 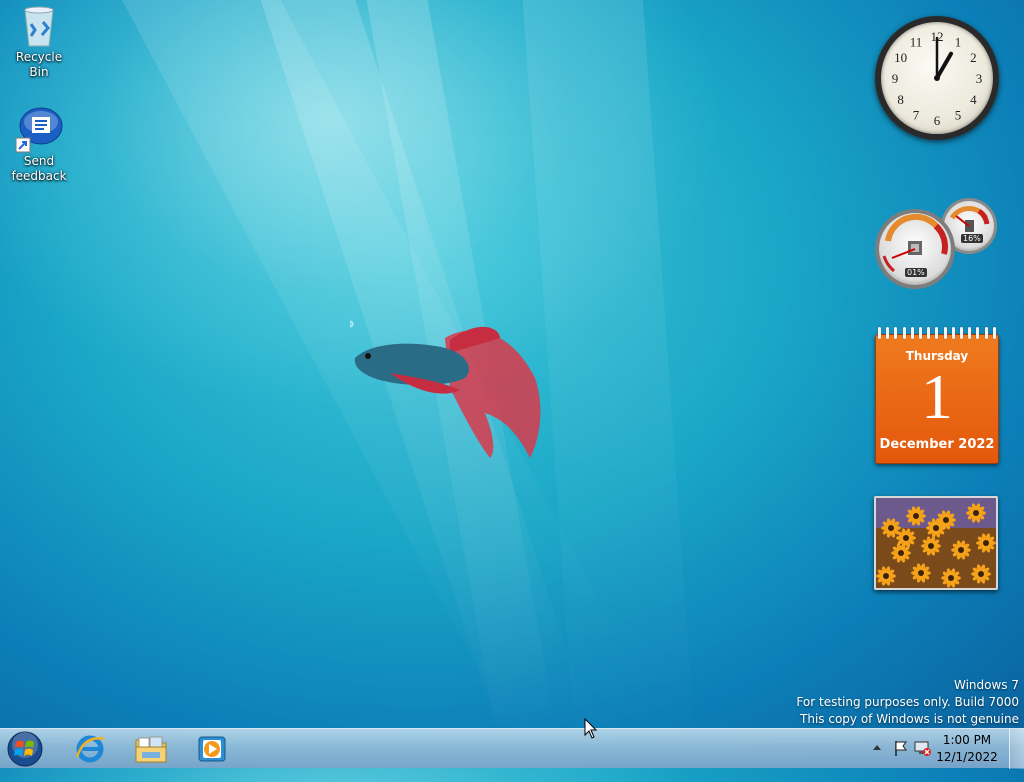 I want to click on calendar-rings, so click(x=937, y=333).